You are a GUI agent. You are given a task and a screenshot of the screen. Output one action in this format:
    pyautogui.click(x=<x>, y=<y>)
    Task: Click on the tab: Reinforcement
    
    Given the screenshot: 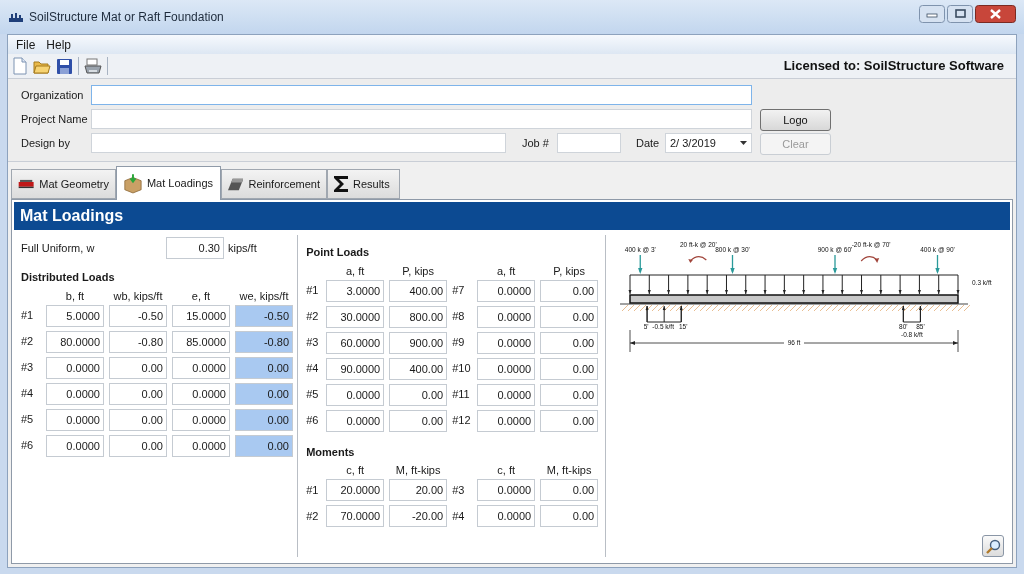 What is the action you would take?
    pyautogui.click(x=274, y=184)
    